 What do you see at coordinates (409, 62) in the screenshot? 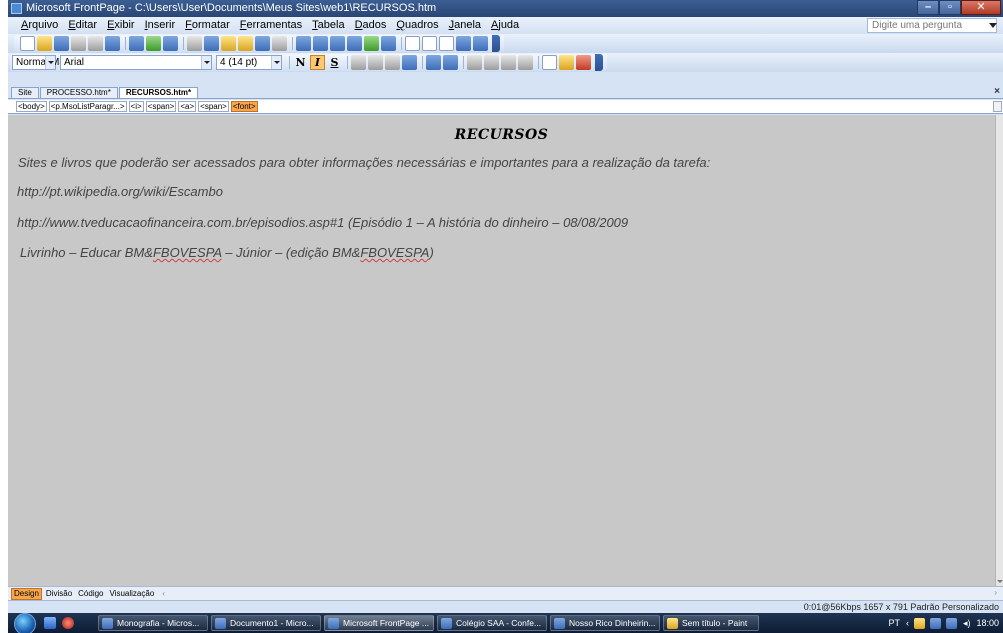
I see `justify-icon` at bounding box center [409, 62].